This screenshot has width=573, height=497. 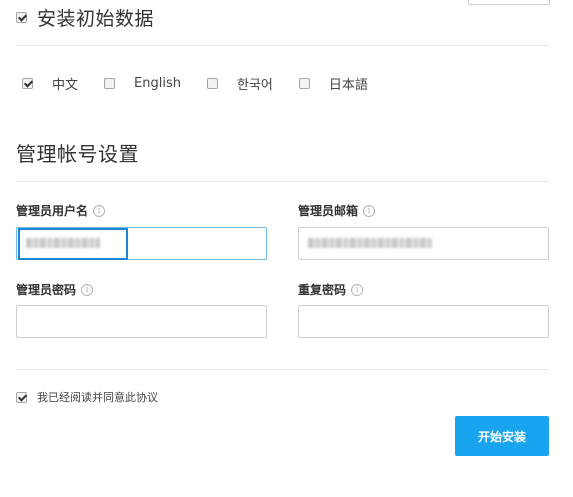 I want to click on username-label-row: 管理员用户名 i, so click(x=61, y=210).